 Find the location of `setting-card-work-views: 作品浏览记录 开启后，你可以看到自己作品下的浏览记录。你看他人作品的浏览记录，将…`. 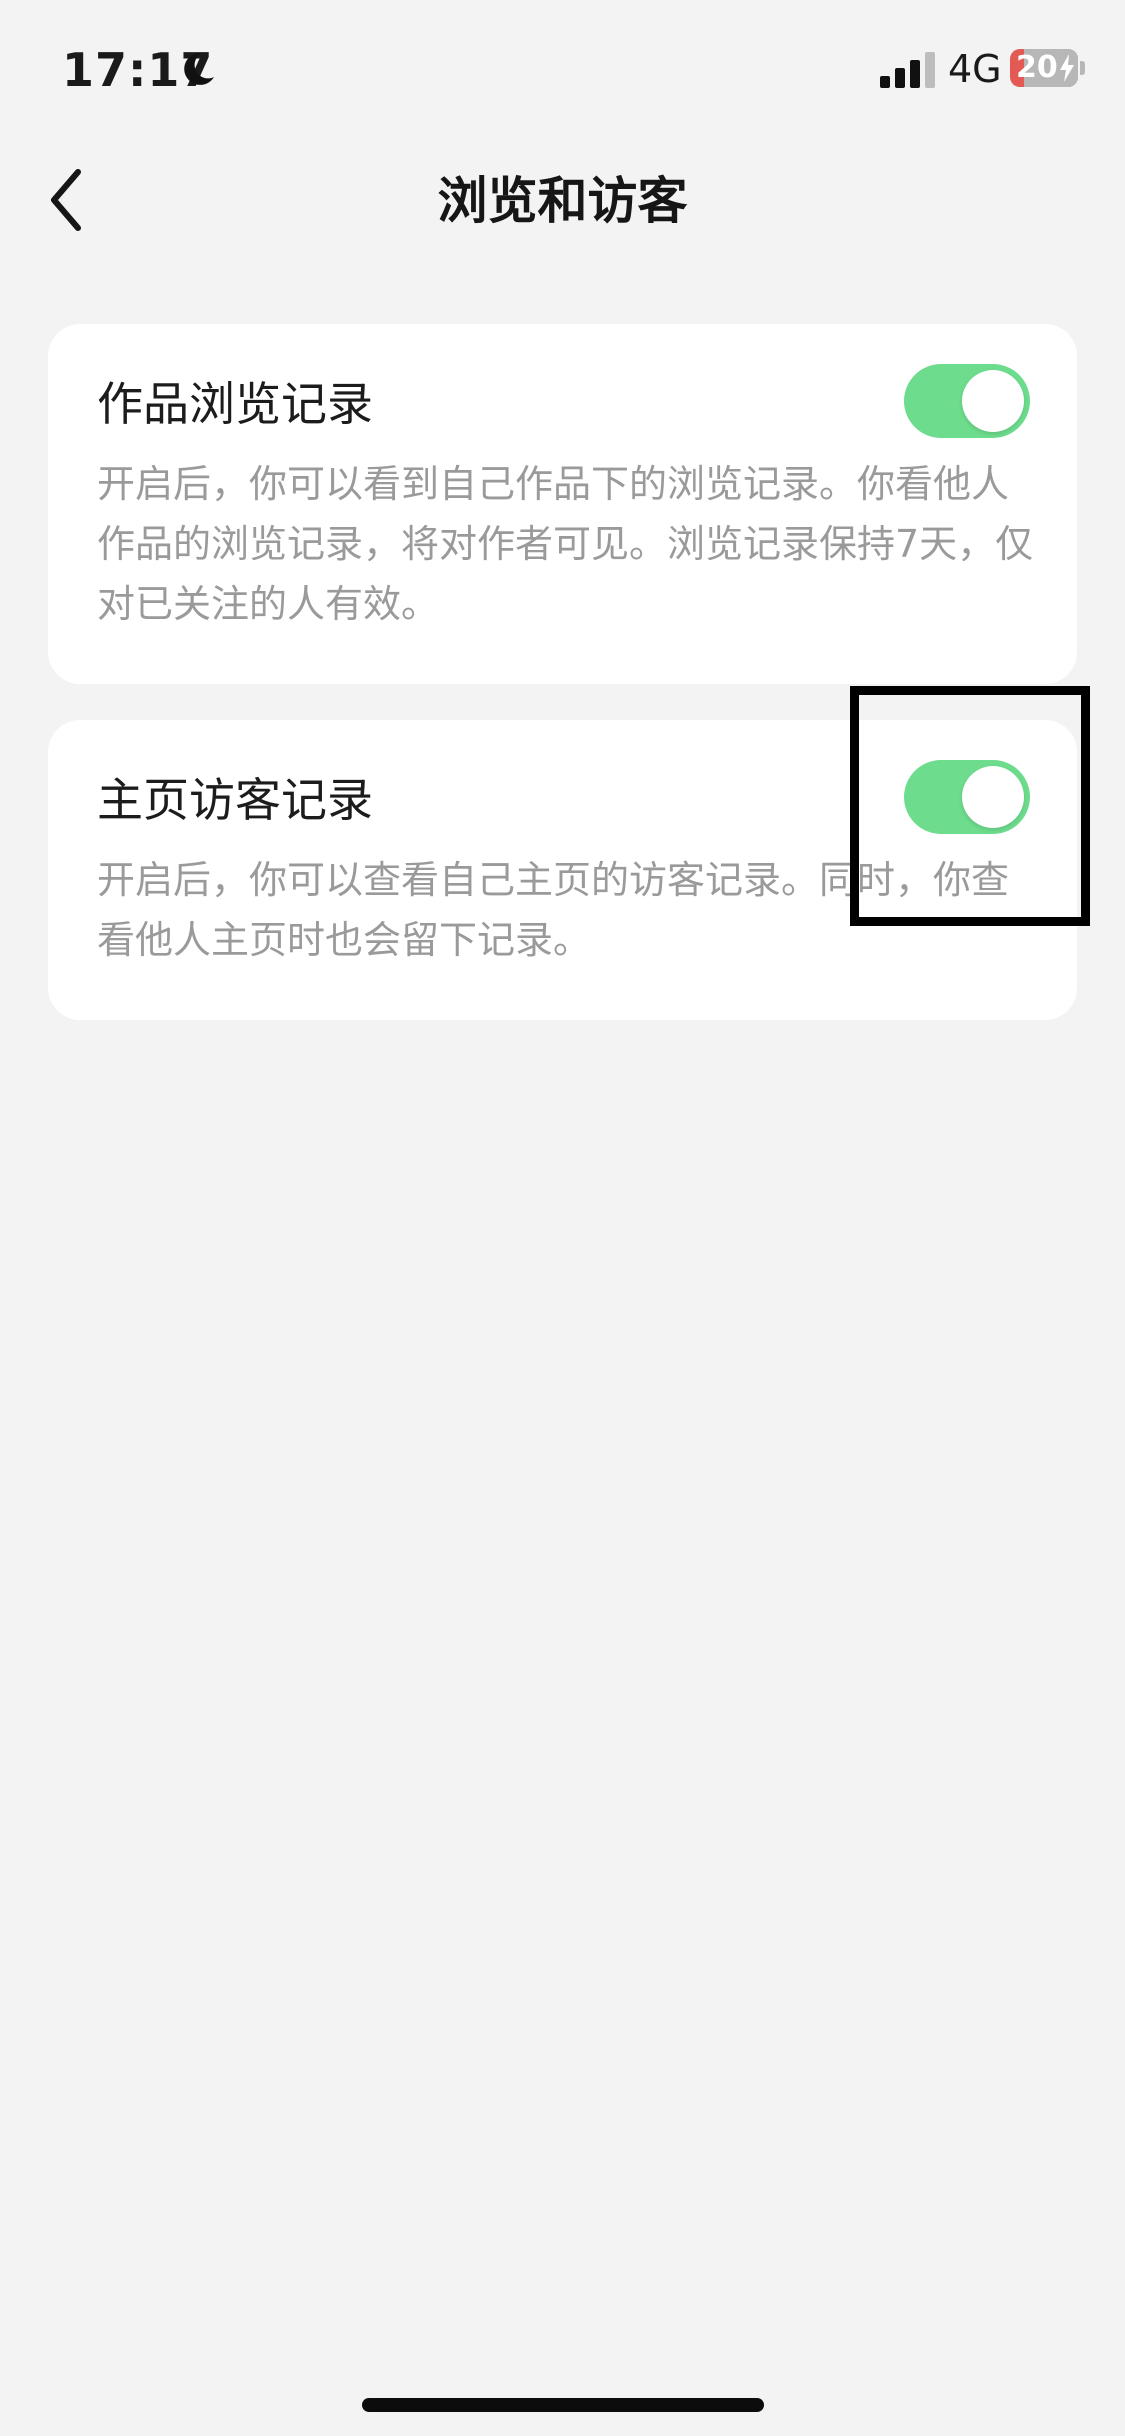

setting-card-work-views: 作品浏览记录 开启后，你可以看到自己作品下的浏览记录。你看他人作品的浏览记录，将… is located at coordinates (562, 504).